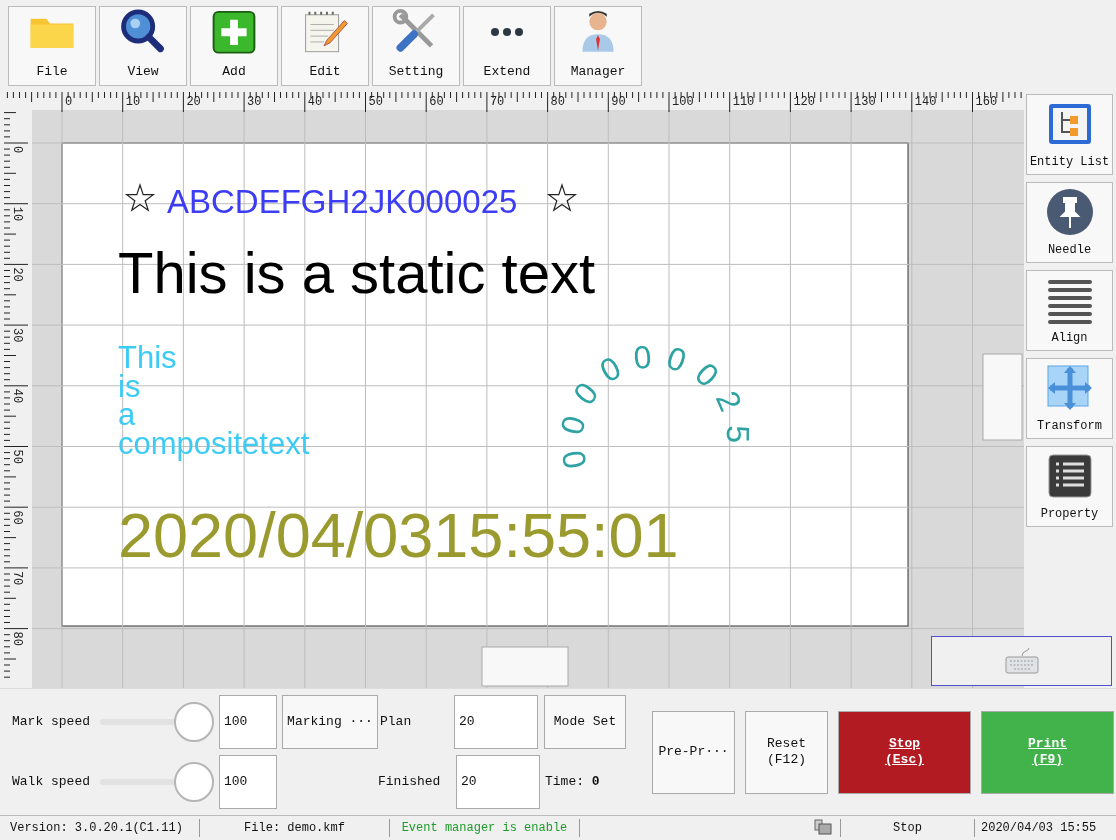  I want to click on time-readout: Time: 0, so click(572, 782).